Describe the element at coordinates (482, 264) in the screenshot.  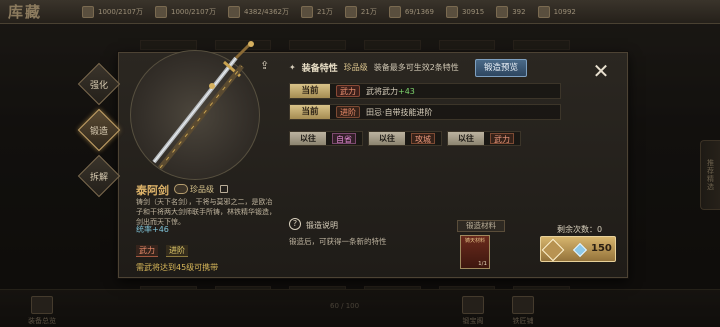
I see `material-count: 1/1` at that location.